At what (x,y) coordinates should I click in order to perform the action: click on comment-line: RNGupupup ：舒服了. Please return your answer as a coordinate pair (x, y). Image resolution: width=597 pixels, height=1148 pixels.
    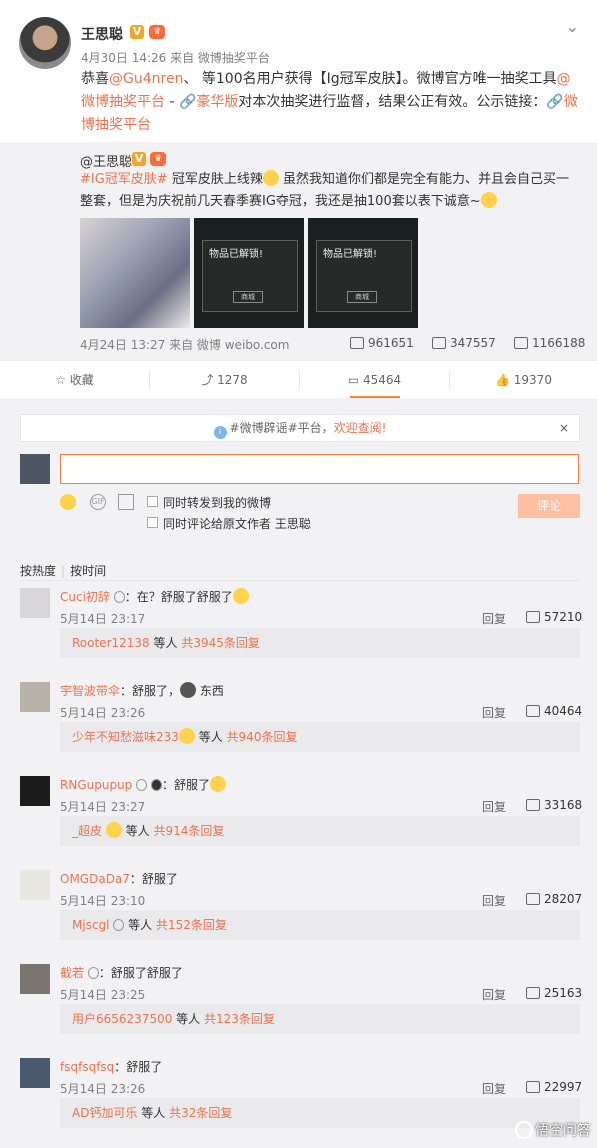
    Looking at the image, I should click on (143, 784).